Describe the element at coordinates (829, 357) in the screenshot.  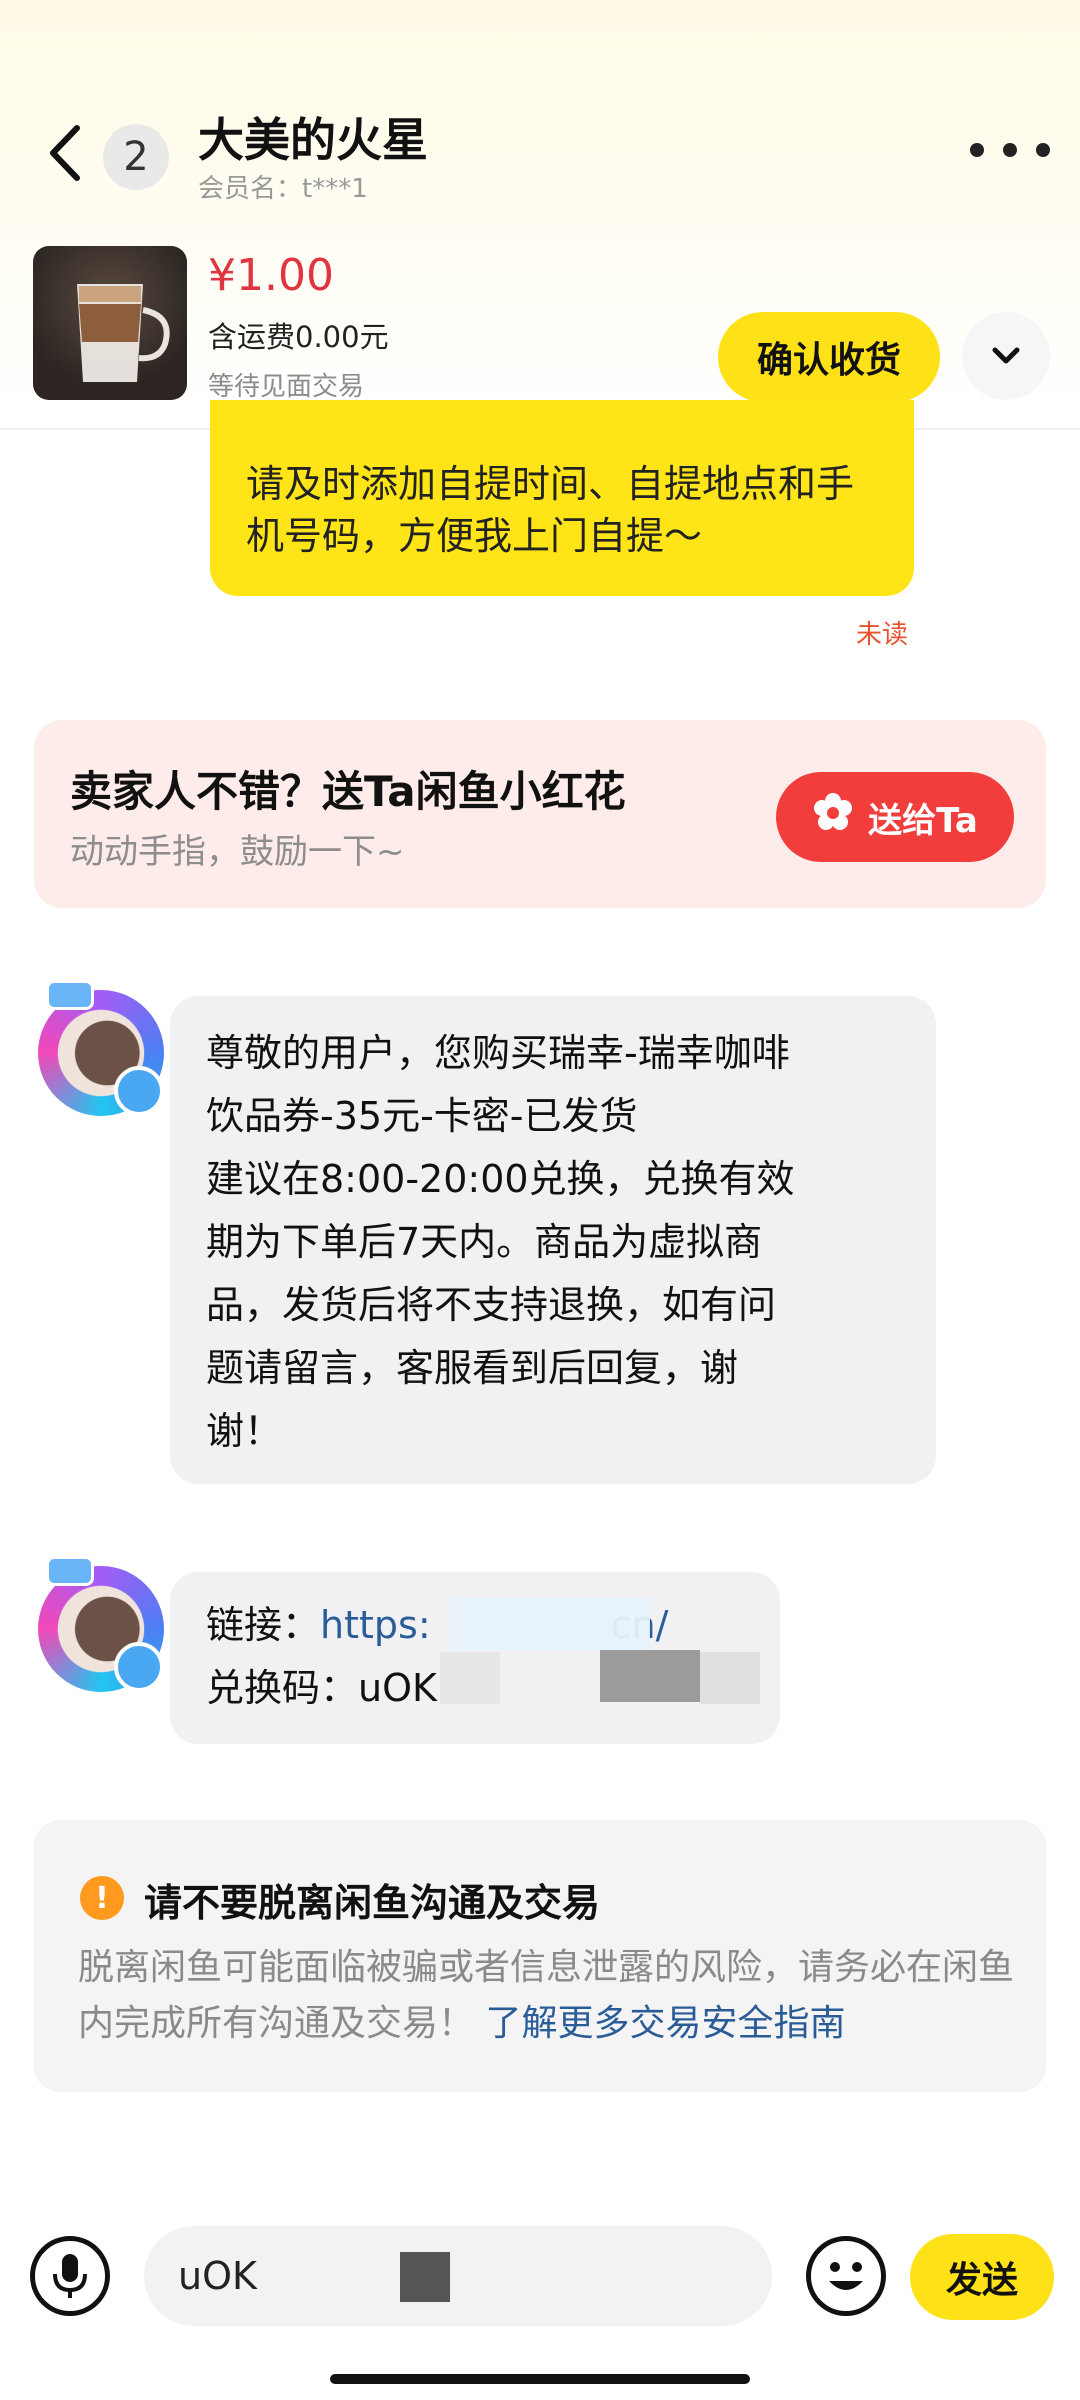
I see `confirm-receipt-button: 确认收货` at that location.